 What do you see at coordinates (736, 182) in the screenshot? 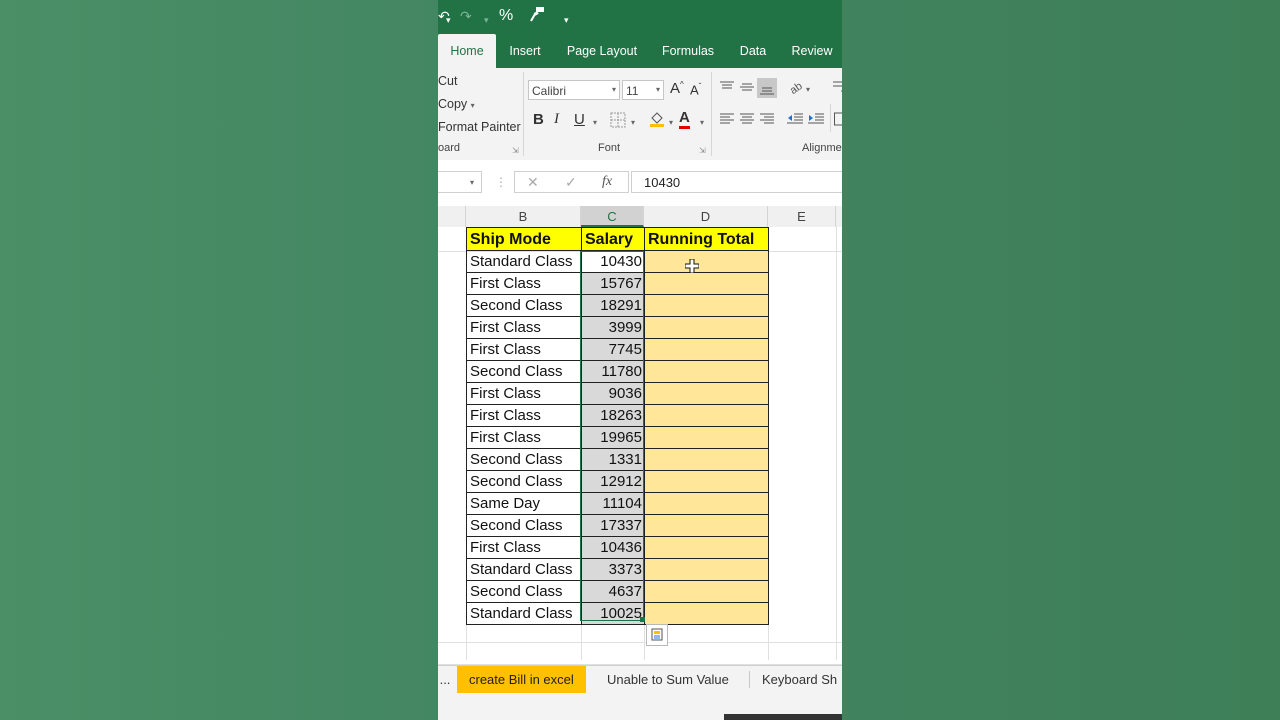
I see `formula-input: 10430` at bounding box center [736, 182].